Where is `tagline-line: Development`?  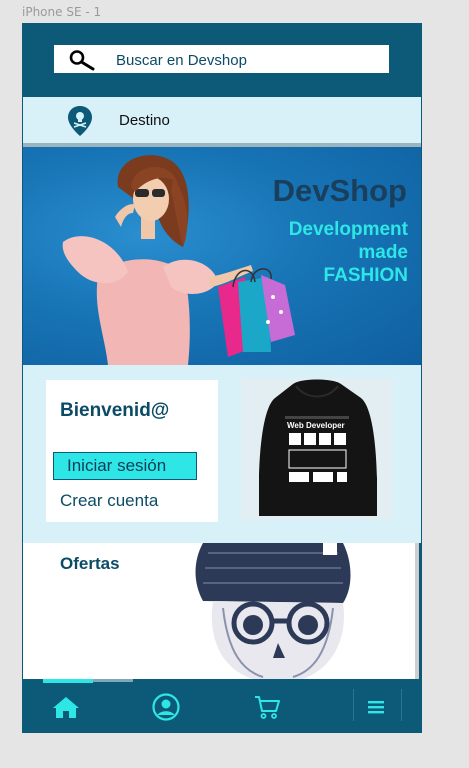
tagline-line: Development is located at coordinates (348, 229).